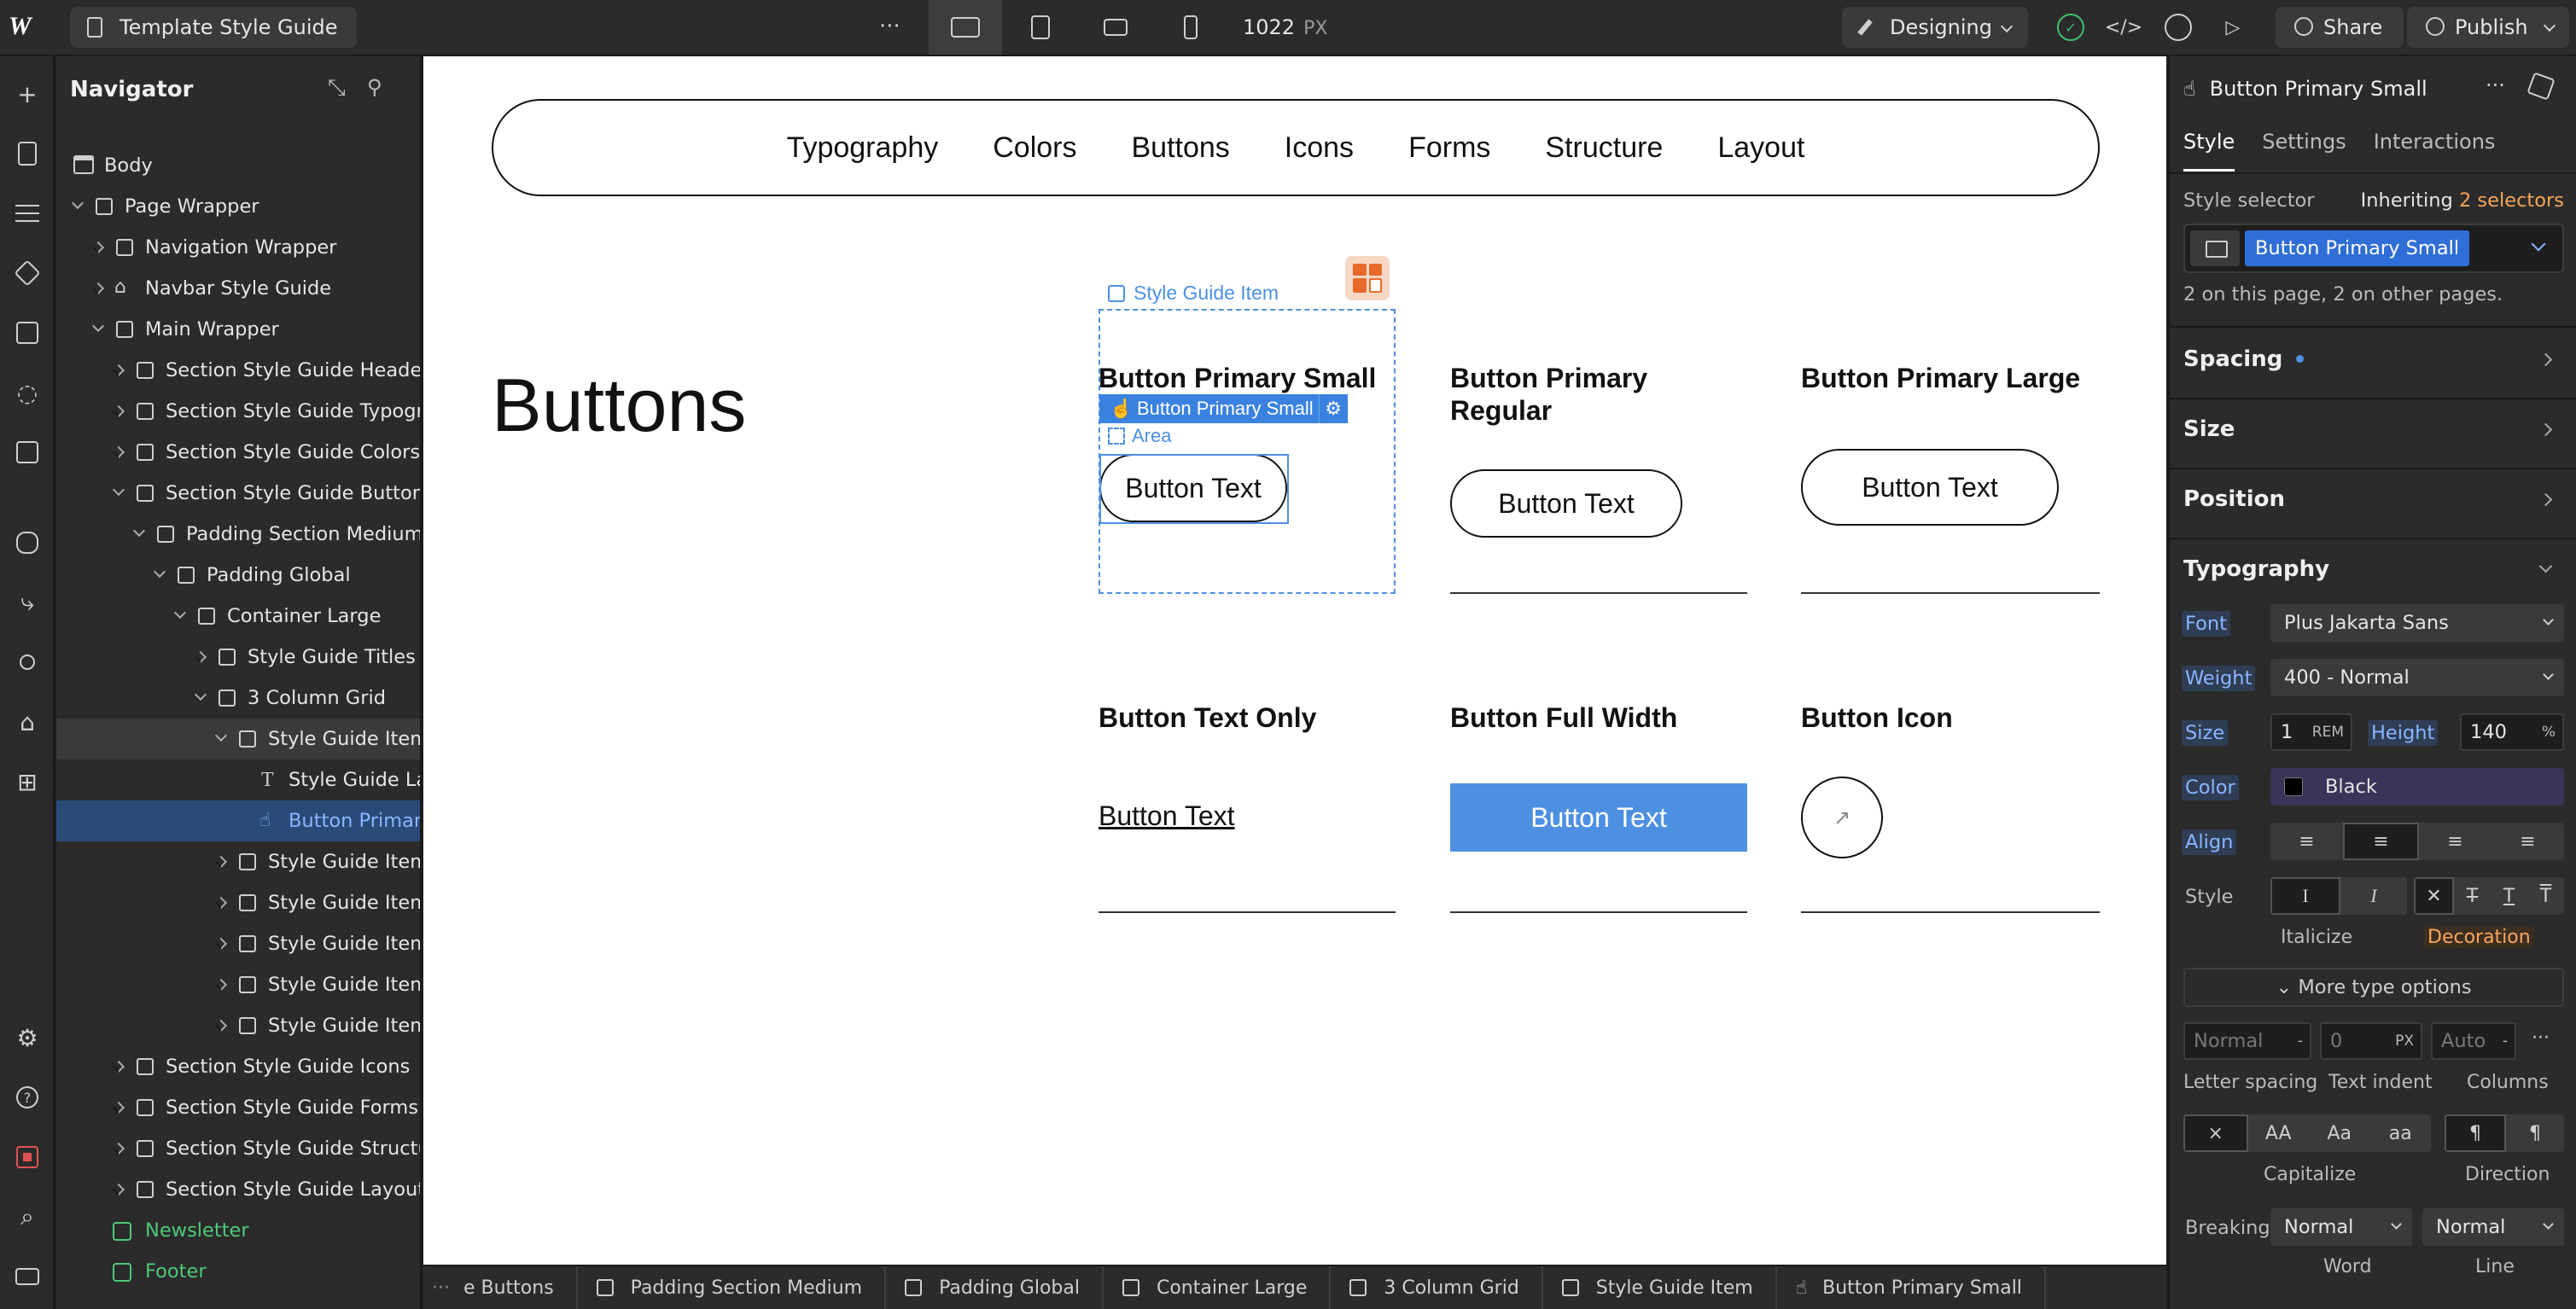  What do you see at coordinates (2215, 248) in the screenshot?
I see `selector-state-icon` at bounding box center [2215, 248].